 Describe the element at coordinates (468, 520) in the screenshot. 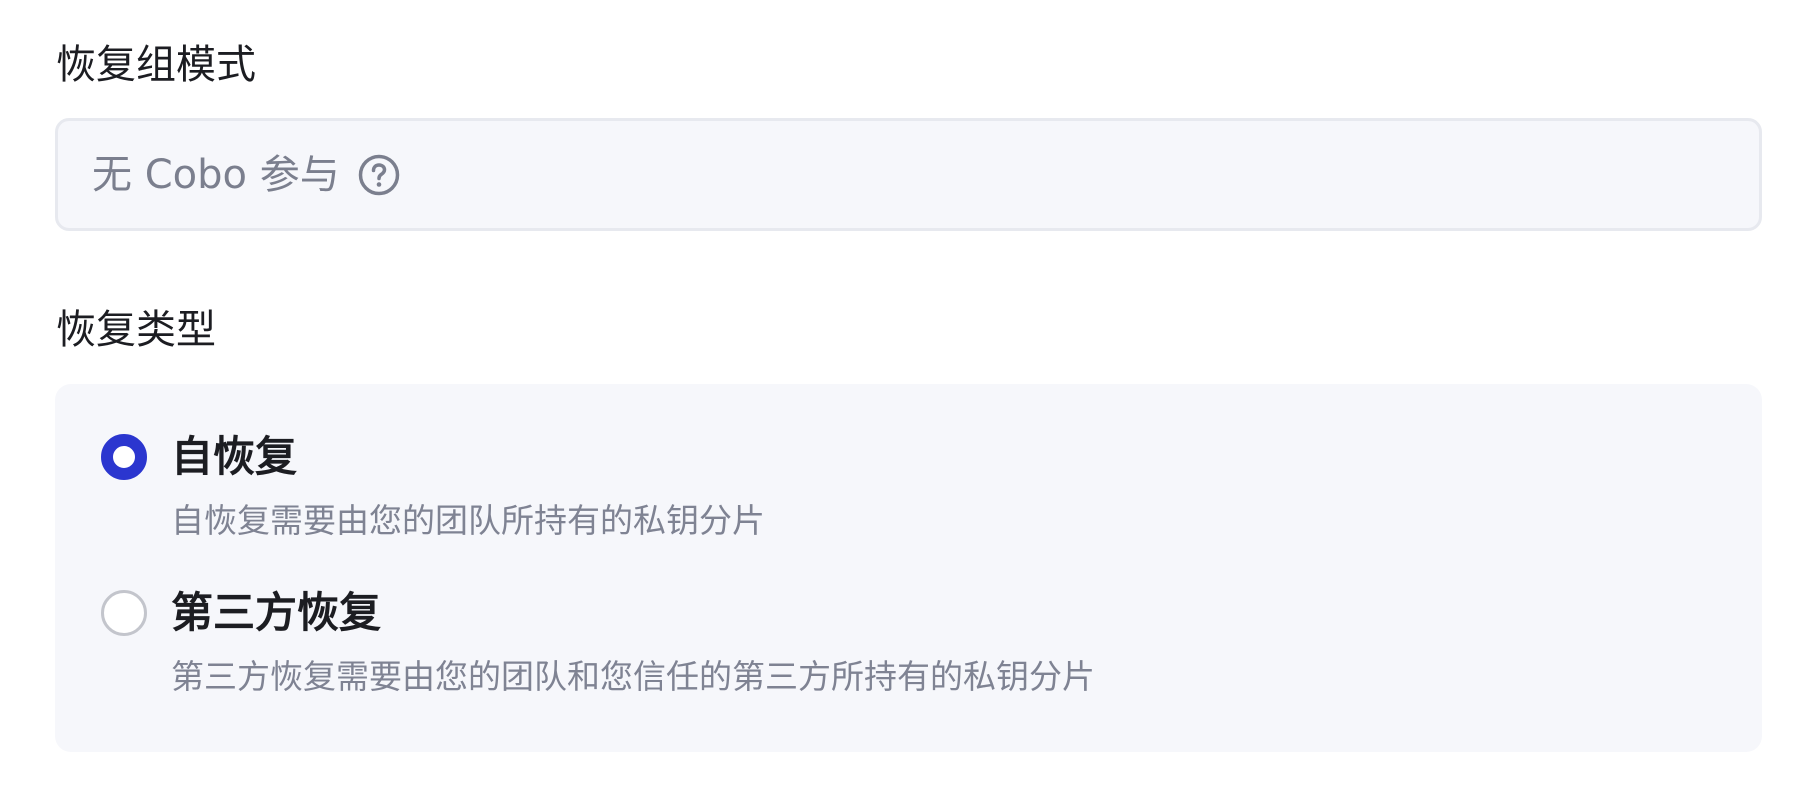

I see `self-recovery-description: 自恢复需要由您的团队所持有的私钥分片` at that location.